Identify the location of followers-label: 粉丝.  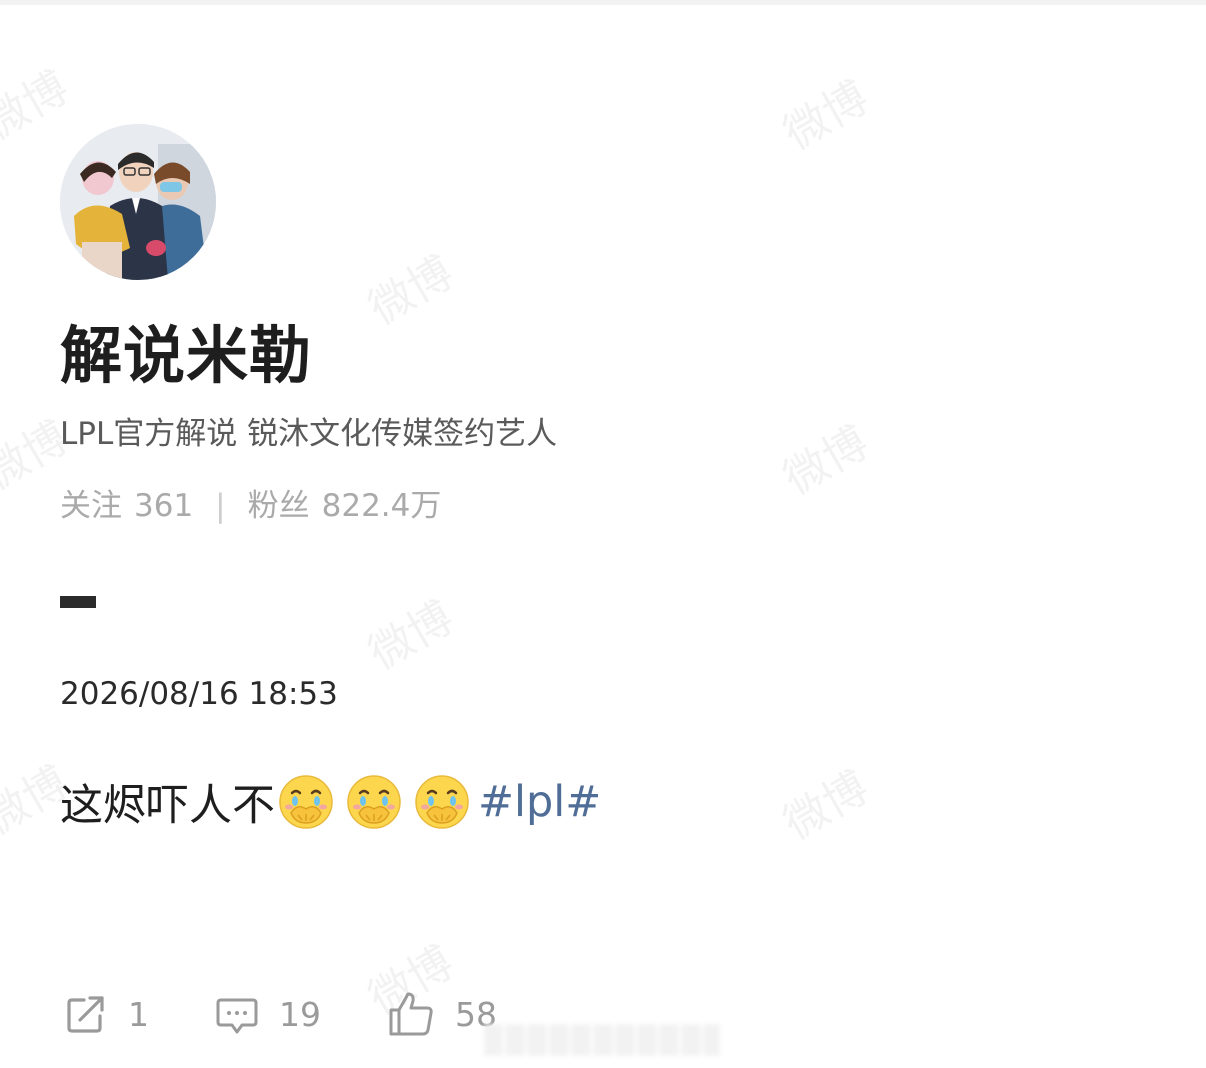
(278, 506).